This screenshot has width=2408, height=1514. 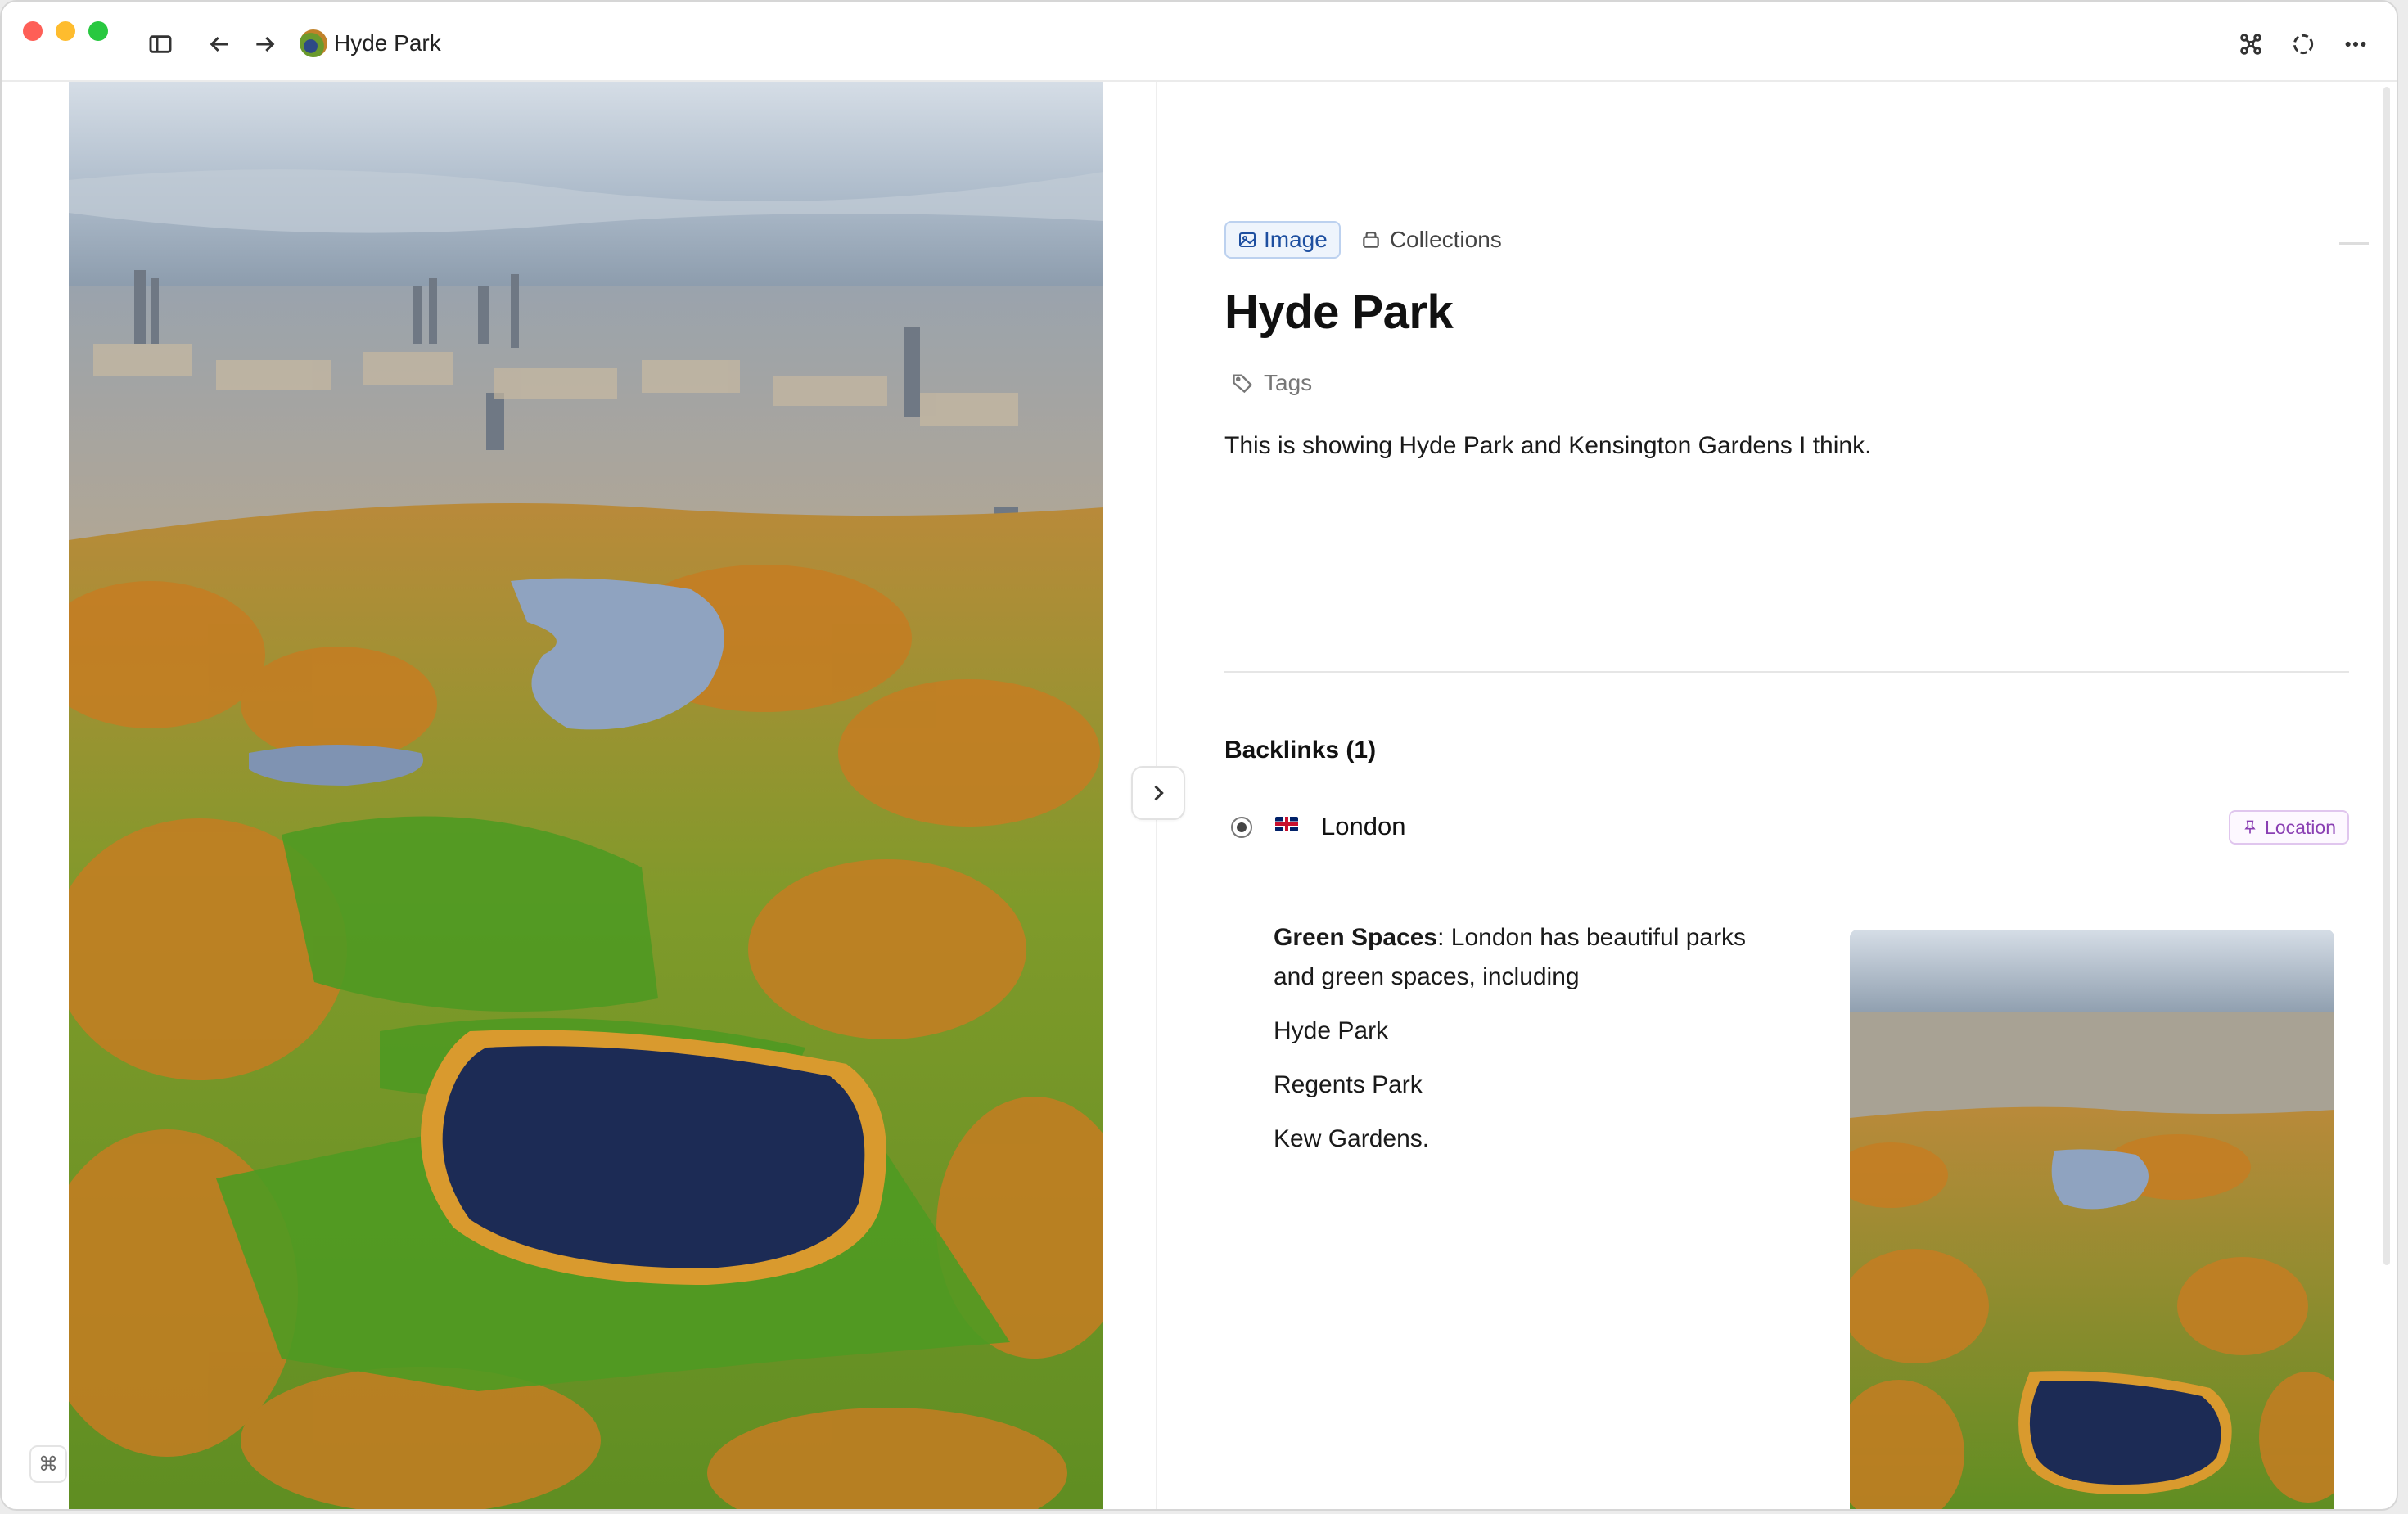 What do you see at coordinates (1286, 824) in the screenshot?
I see `uk-flag-icon` at bounding box center [1286, 824].